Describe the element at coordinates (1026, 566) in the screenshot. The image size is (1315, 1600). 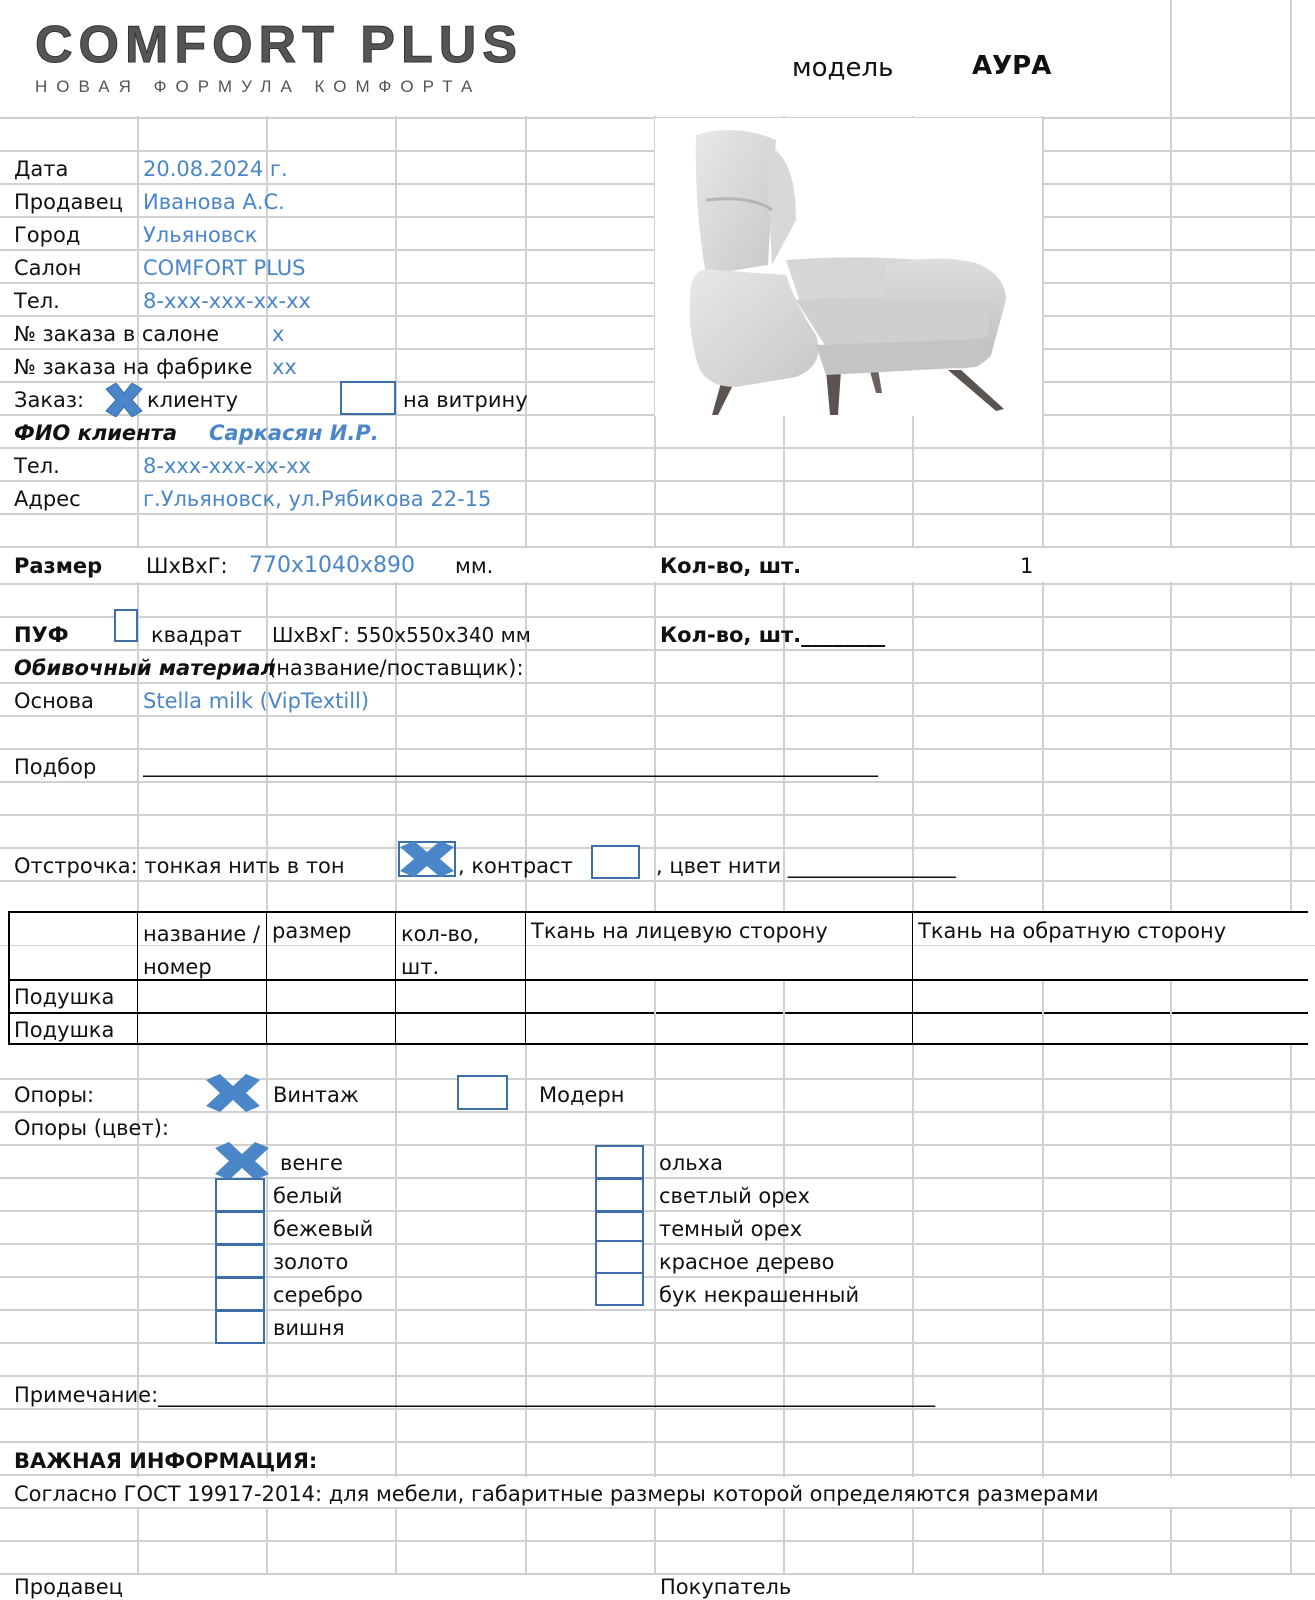
I see `qty-value: 1` at that location.